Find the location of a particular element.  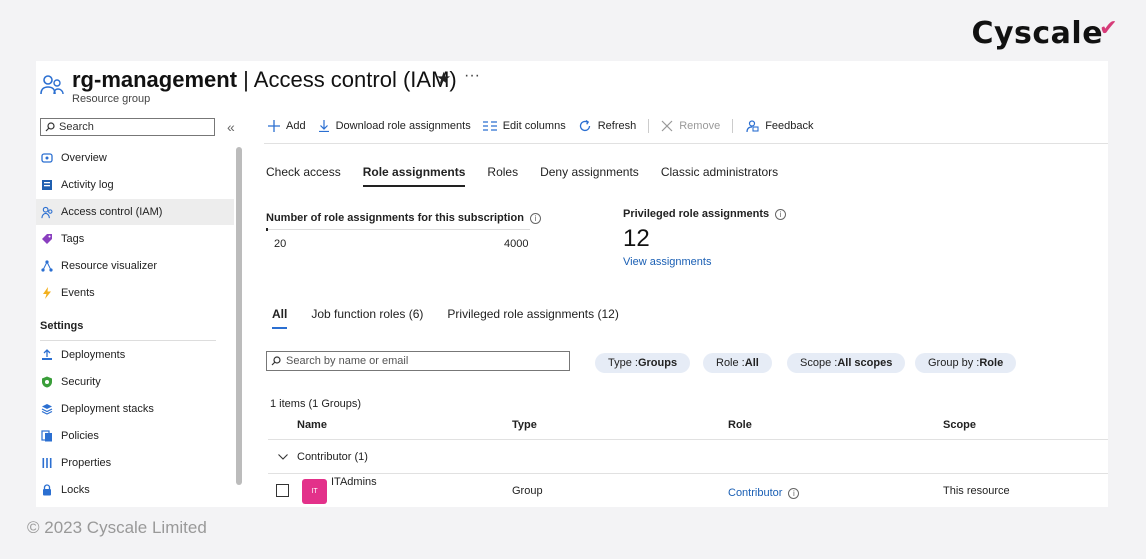

refresh-button: Refresh is located at coordinates (607, 126).